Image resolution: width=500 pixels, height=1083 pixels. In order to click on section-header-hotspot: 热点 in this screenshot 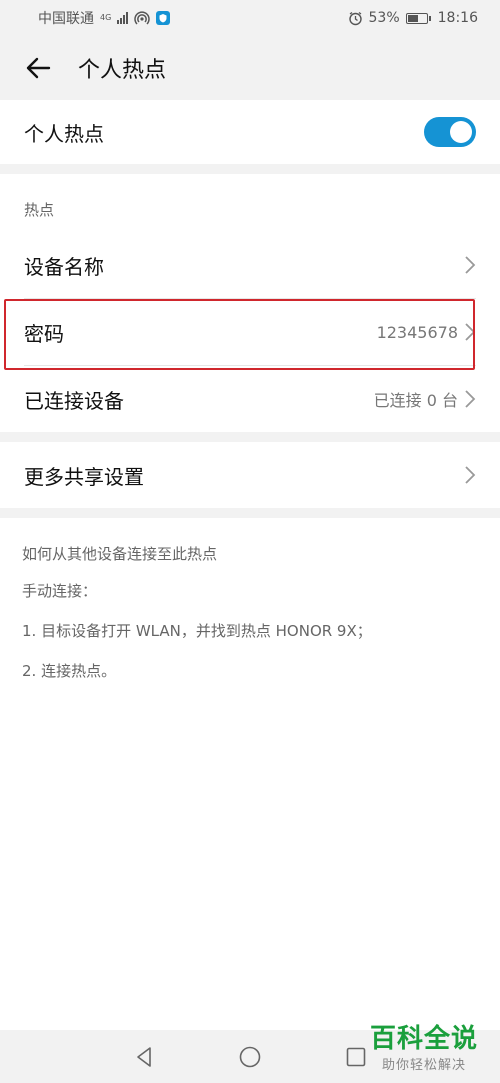, I will do `click(39, 210)`.